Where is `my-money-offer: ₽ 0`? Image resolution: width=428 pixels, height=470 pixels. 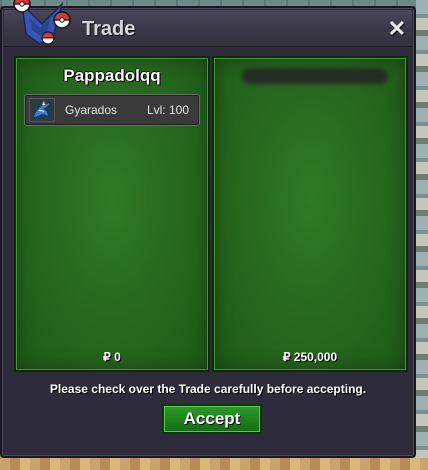 my-money-offer: ₽ 0 is located at coordinates (112, 357).